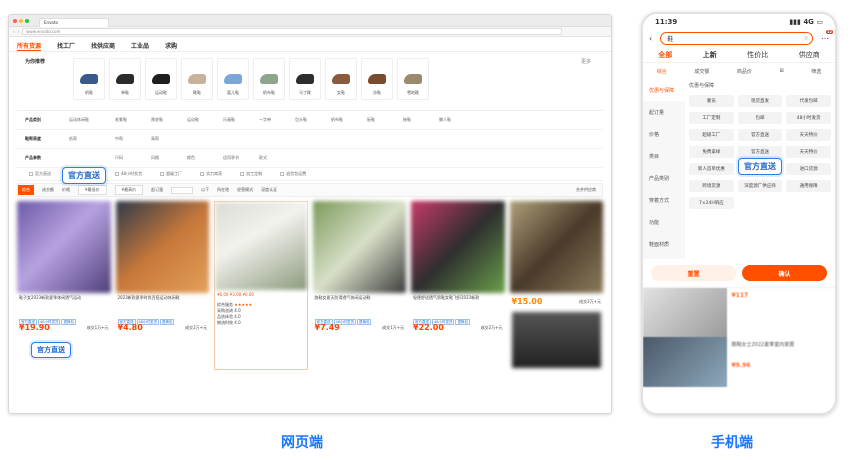  I want to click on search-row: ‹ 鞋 ⌾ ⋯ 12, so click(739, 38).